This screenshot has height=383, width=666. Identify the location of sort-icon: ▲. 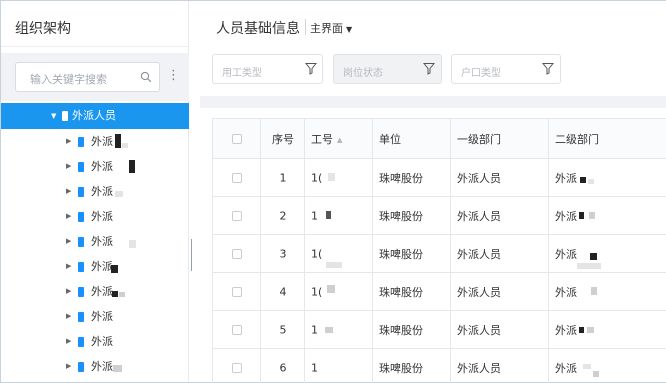
(339, 140).